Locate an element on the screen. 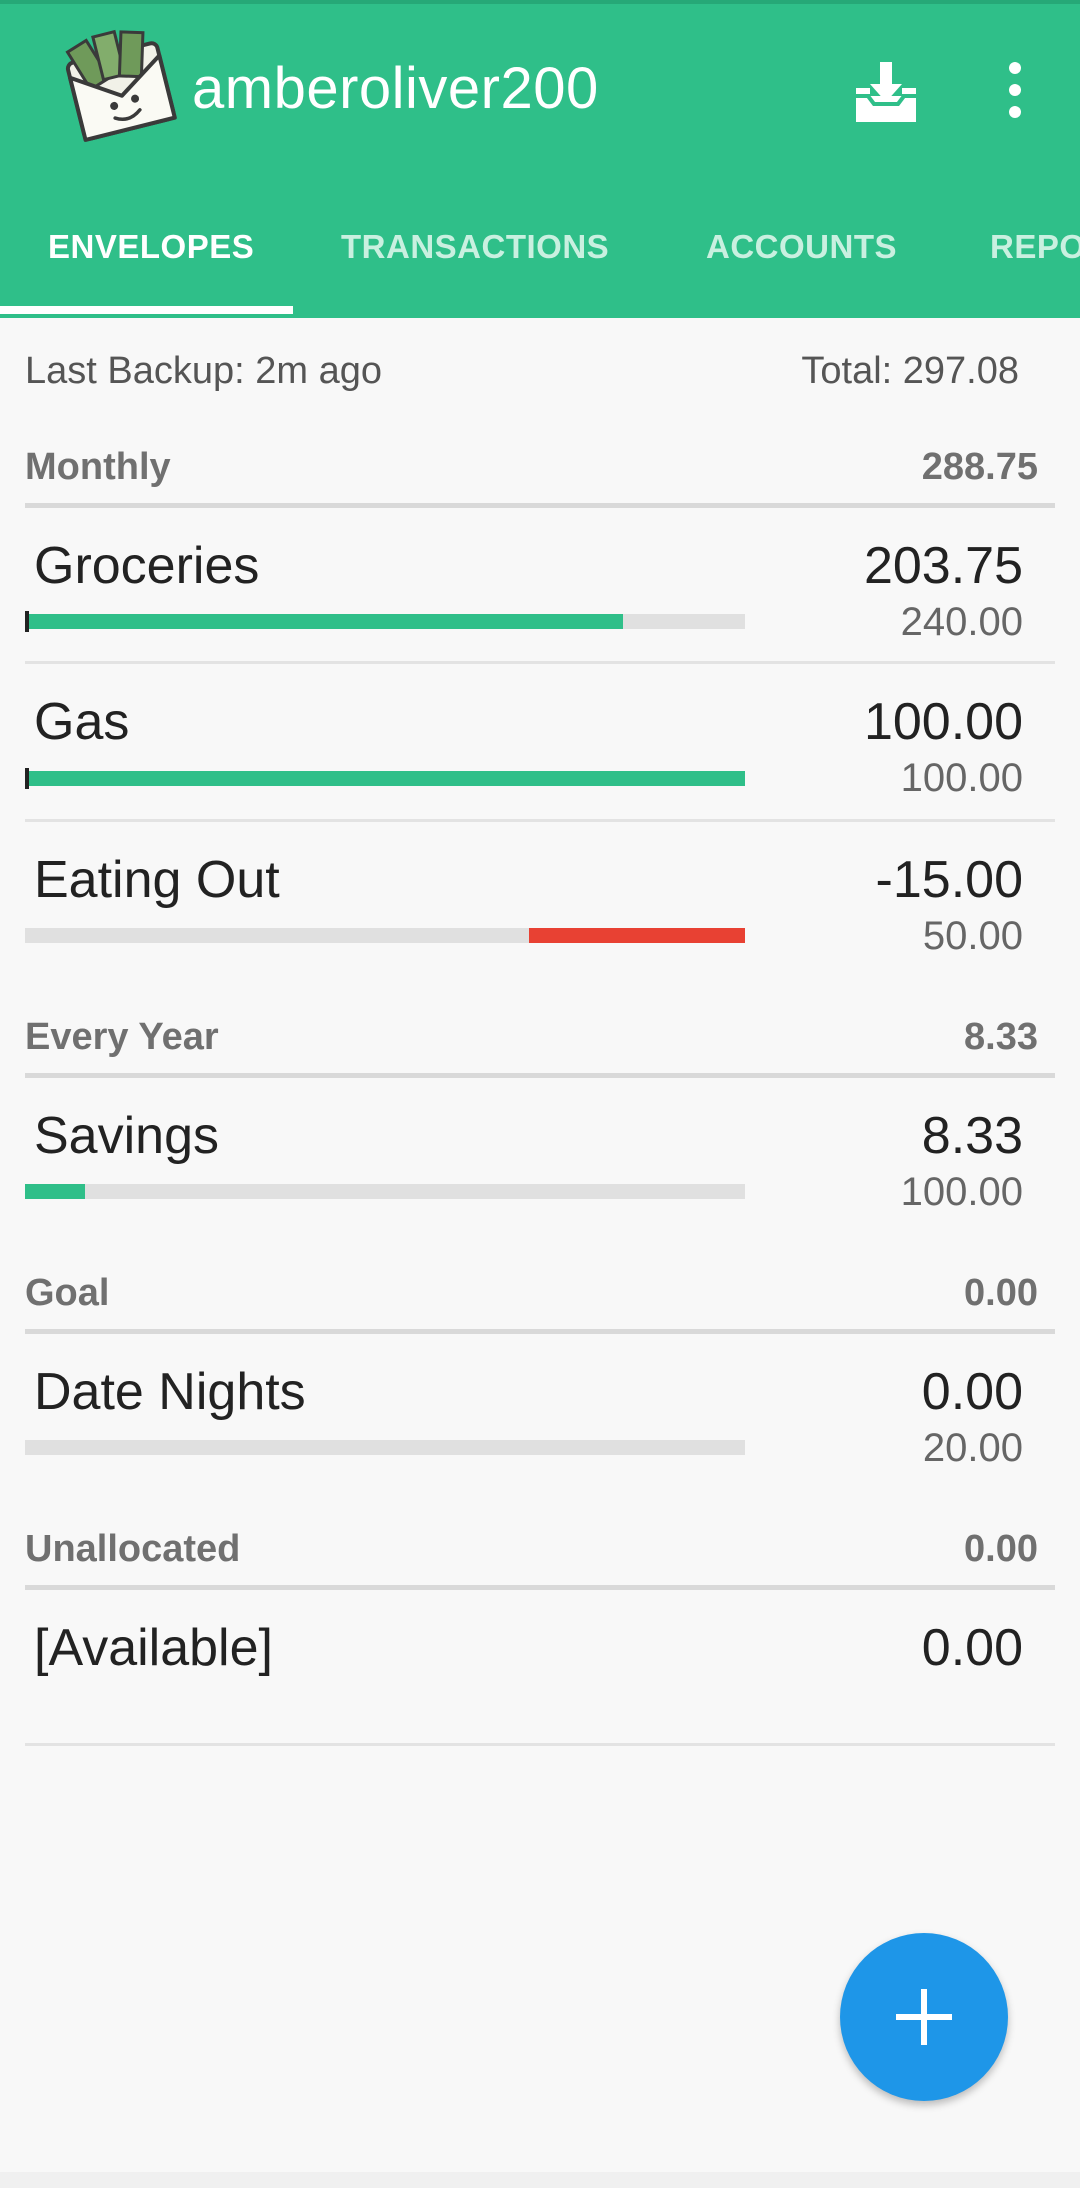  section-name: Goal is located at coordinates (67, 1293).